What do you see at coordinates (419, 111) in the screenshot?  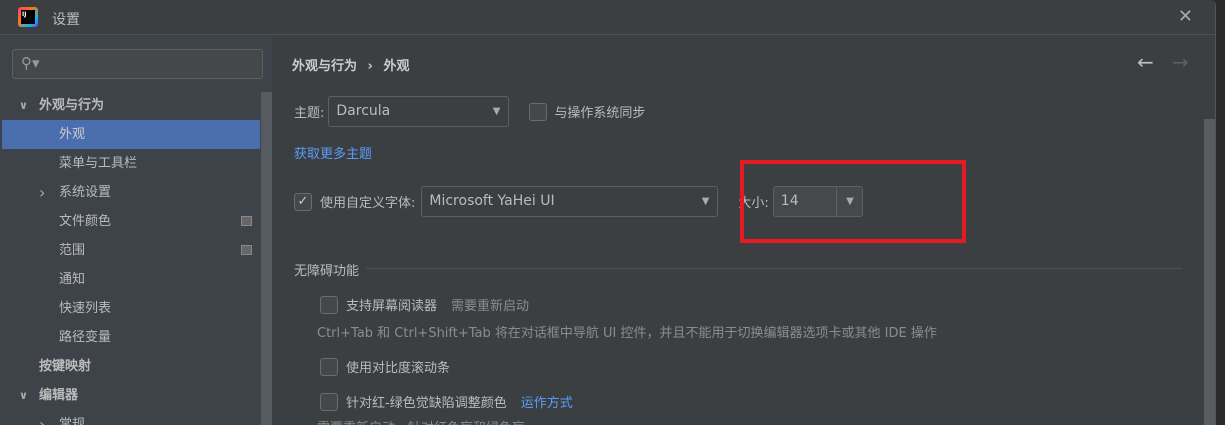 I see `theme-dropdown: Darcula ▼` at bounding box center [419, 111].